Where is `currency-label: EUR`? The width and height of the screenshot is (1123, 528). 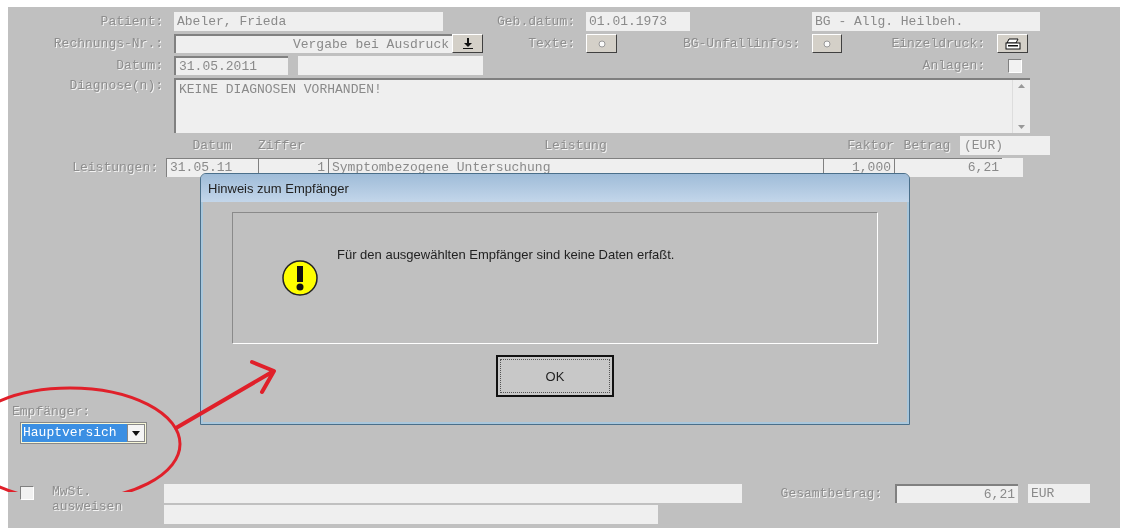
currency-label: EUR is located at coordinates (1059, 493).